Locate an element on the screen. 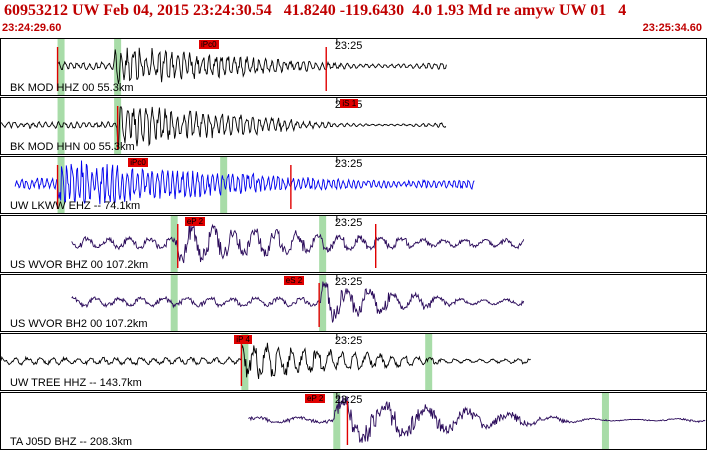 The image size is (708, 458). channel-label: BK MOD HHN 00 55.3km is located at coordinates (72, 147).